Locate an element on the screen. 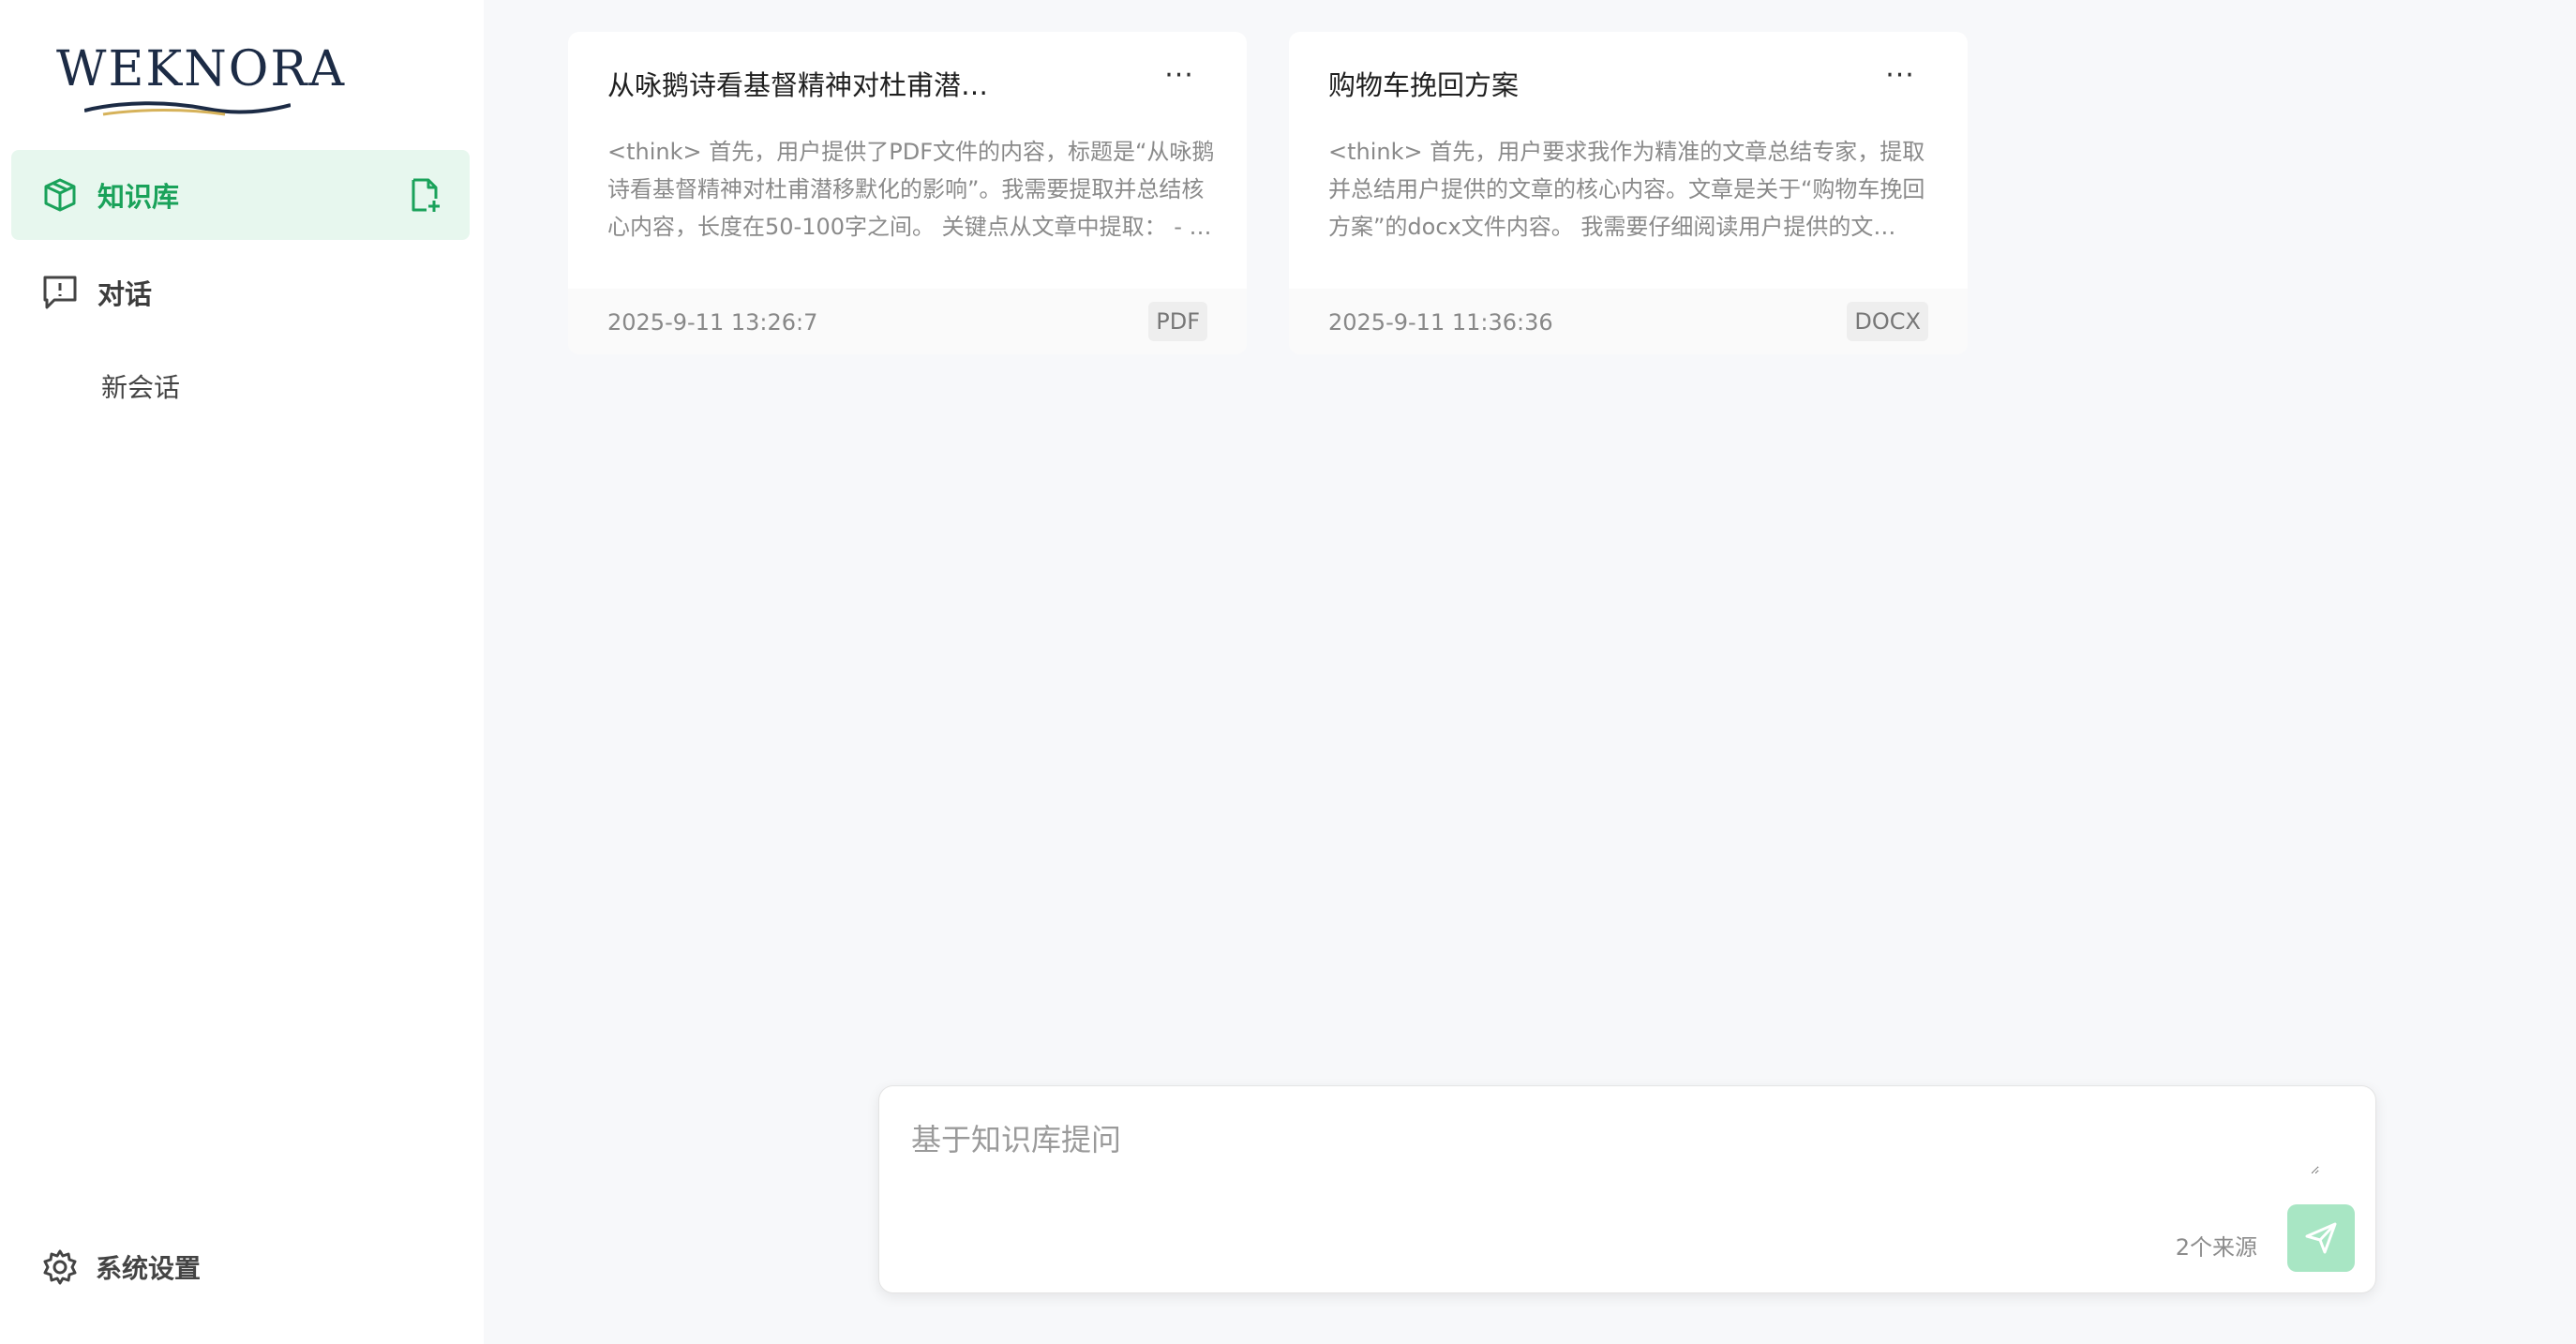 This screenshot has height=1344, width=2576. file-add-icon is located at coordinates (425, 195).